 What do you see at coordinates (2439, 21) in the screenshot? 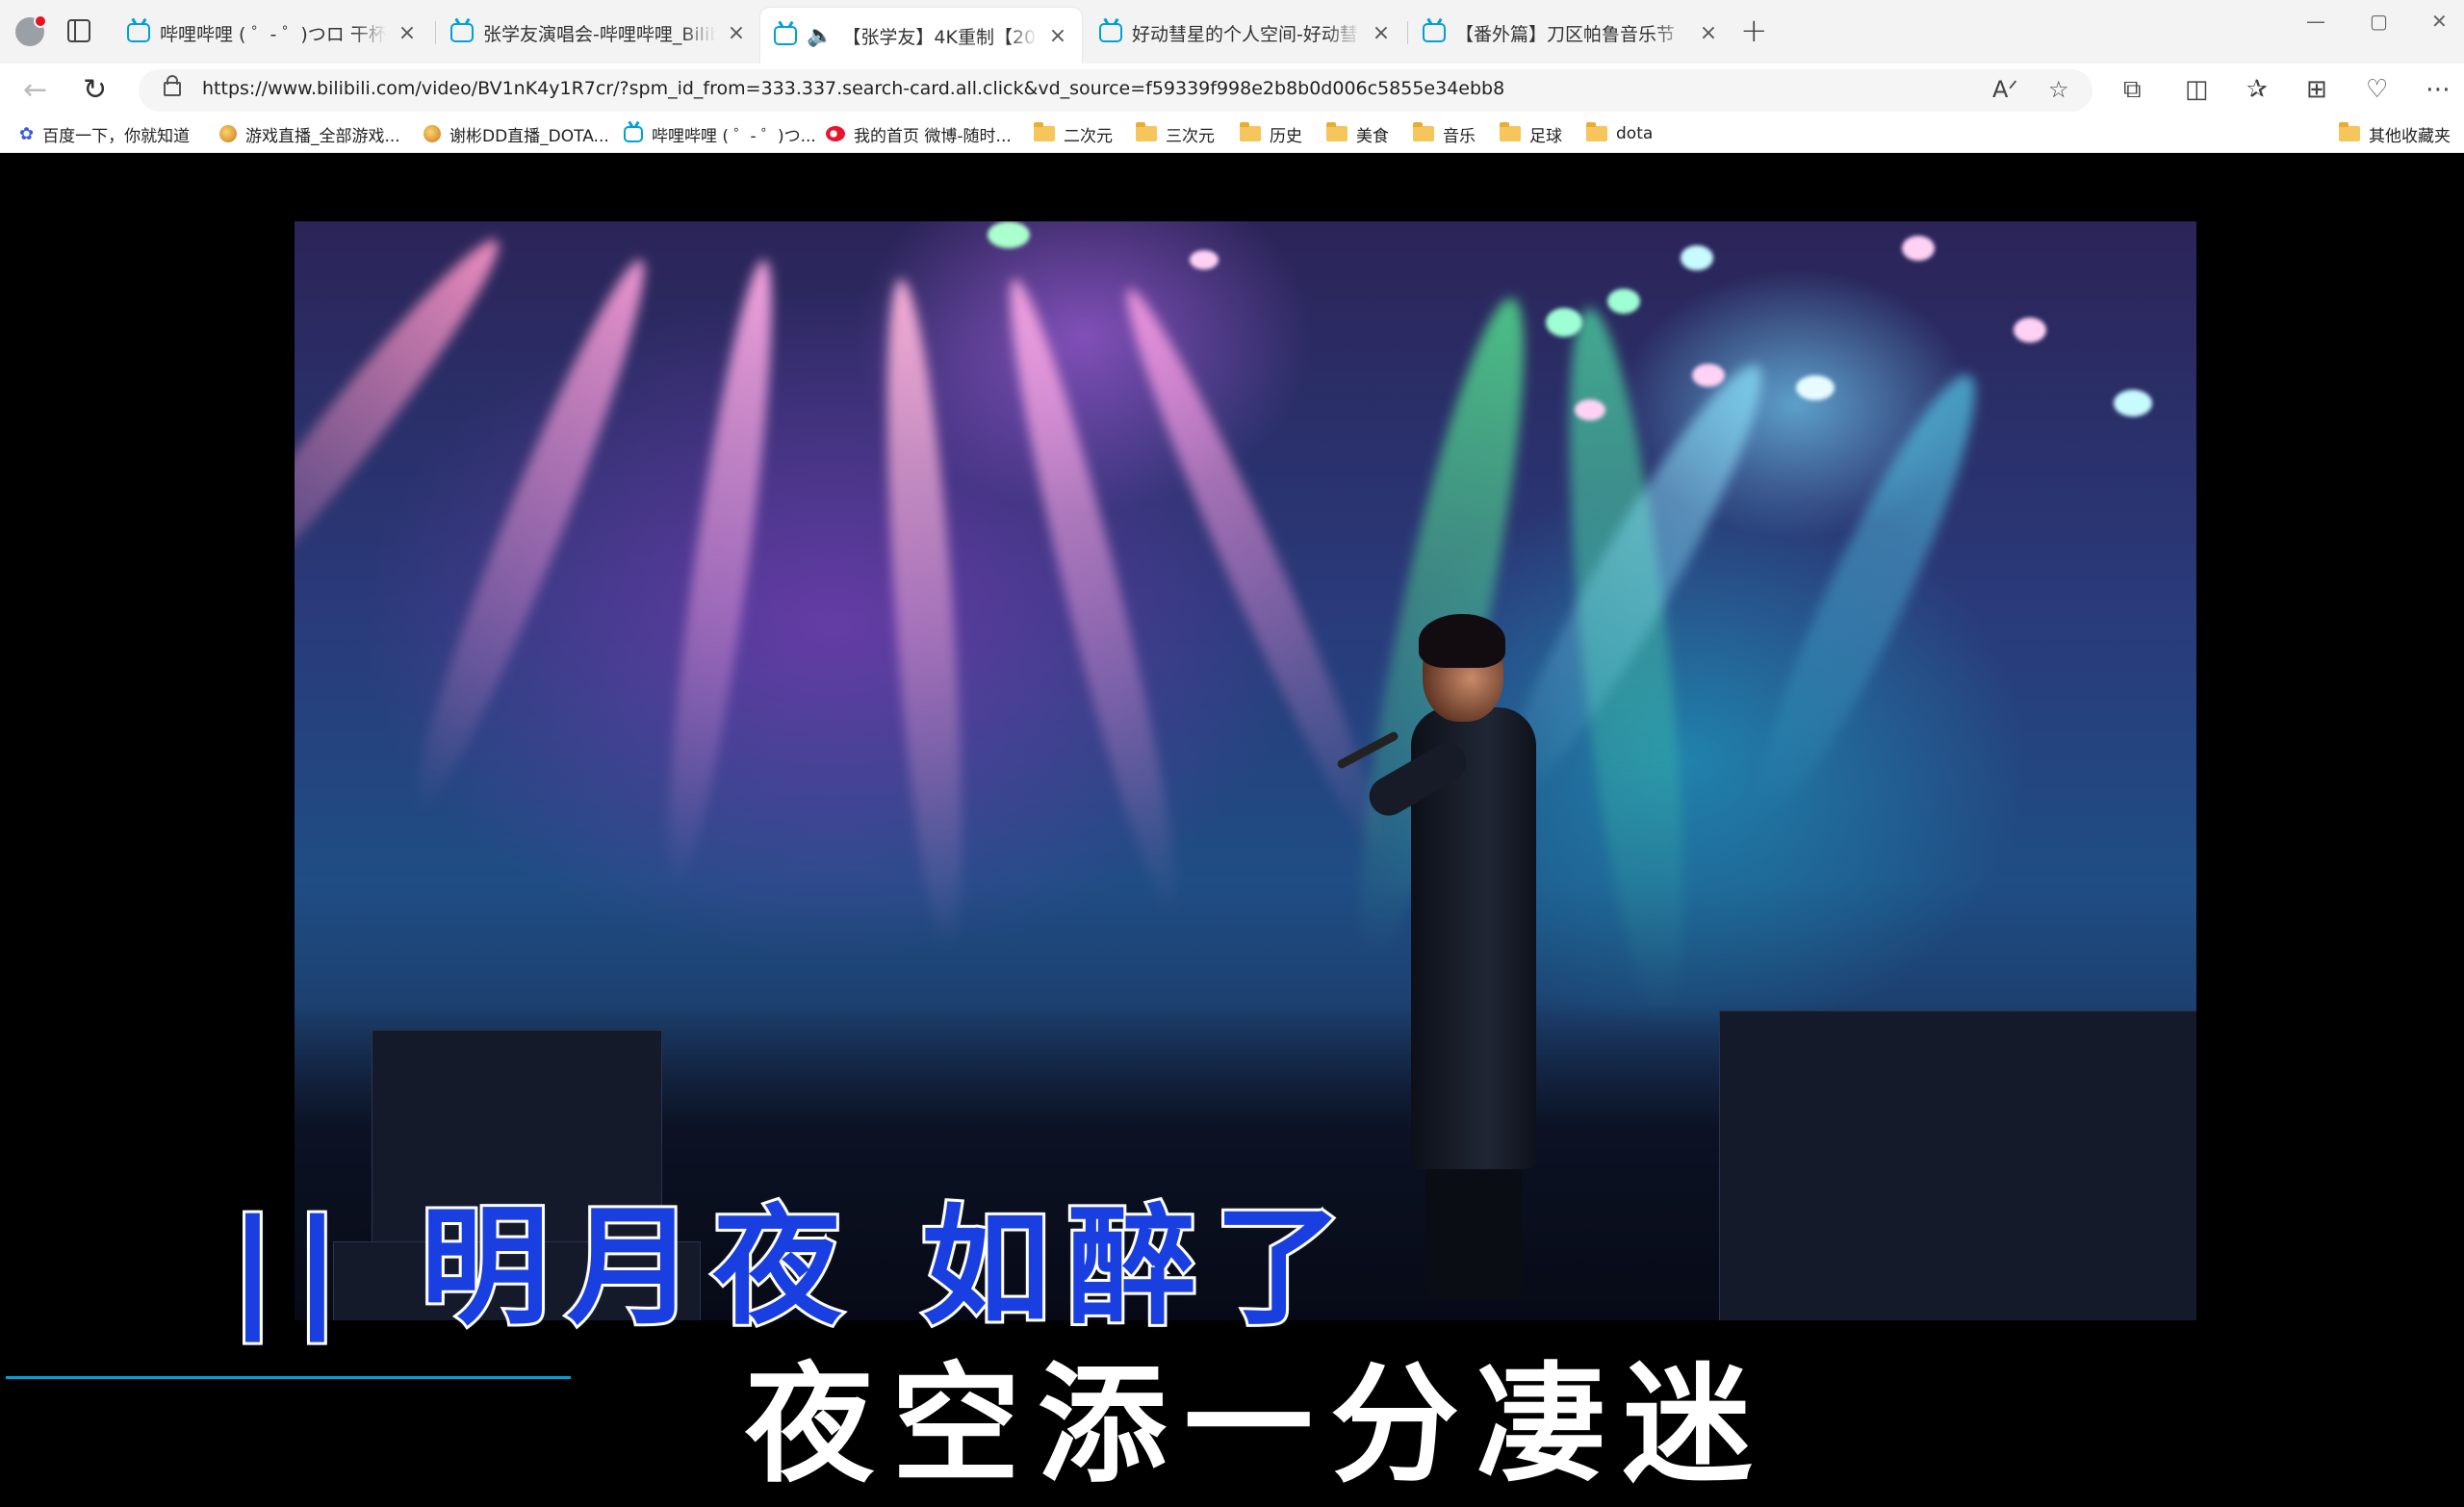
I see `close-window-icon: ✕` at bounding box center [2439, 21].